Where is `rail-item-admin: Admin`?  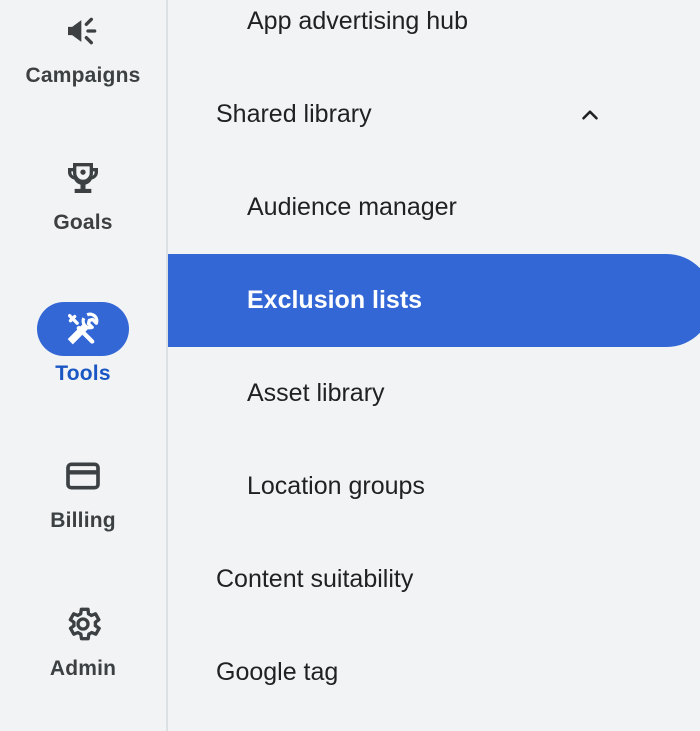 rail-item-admin: Admin is located at coordinates (83, 639).